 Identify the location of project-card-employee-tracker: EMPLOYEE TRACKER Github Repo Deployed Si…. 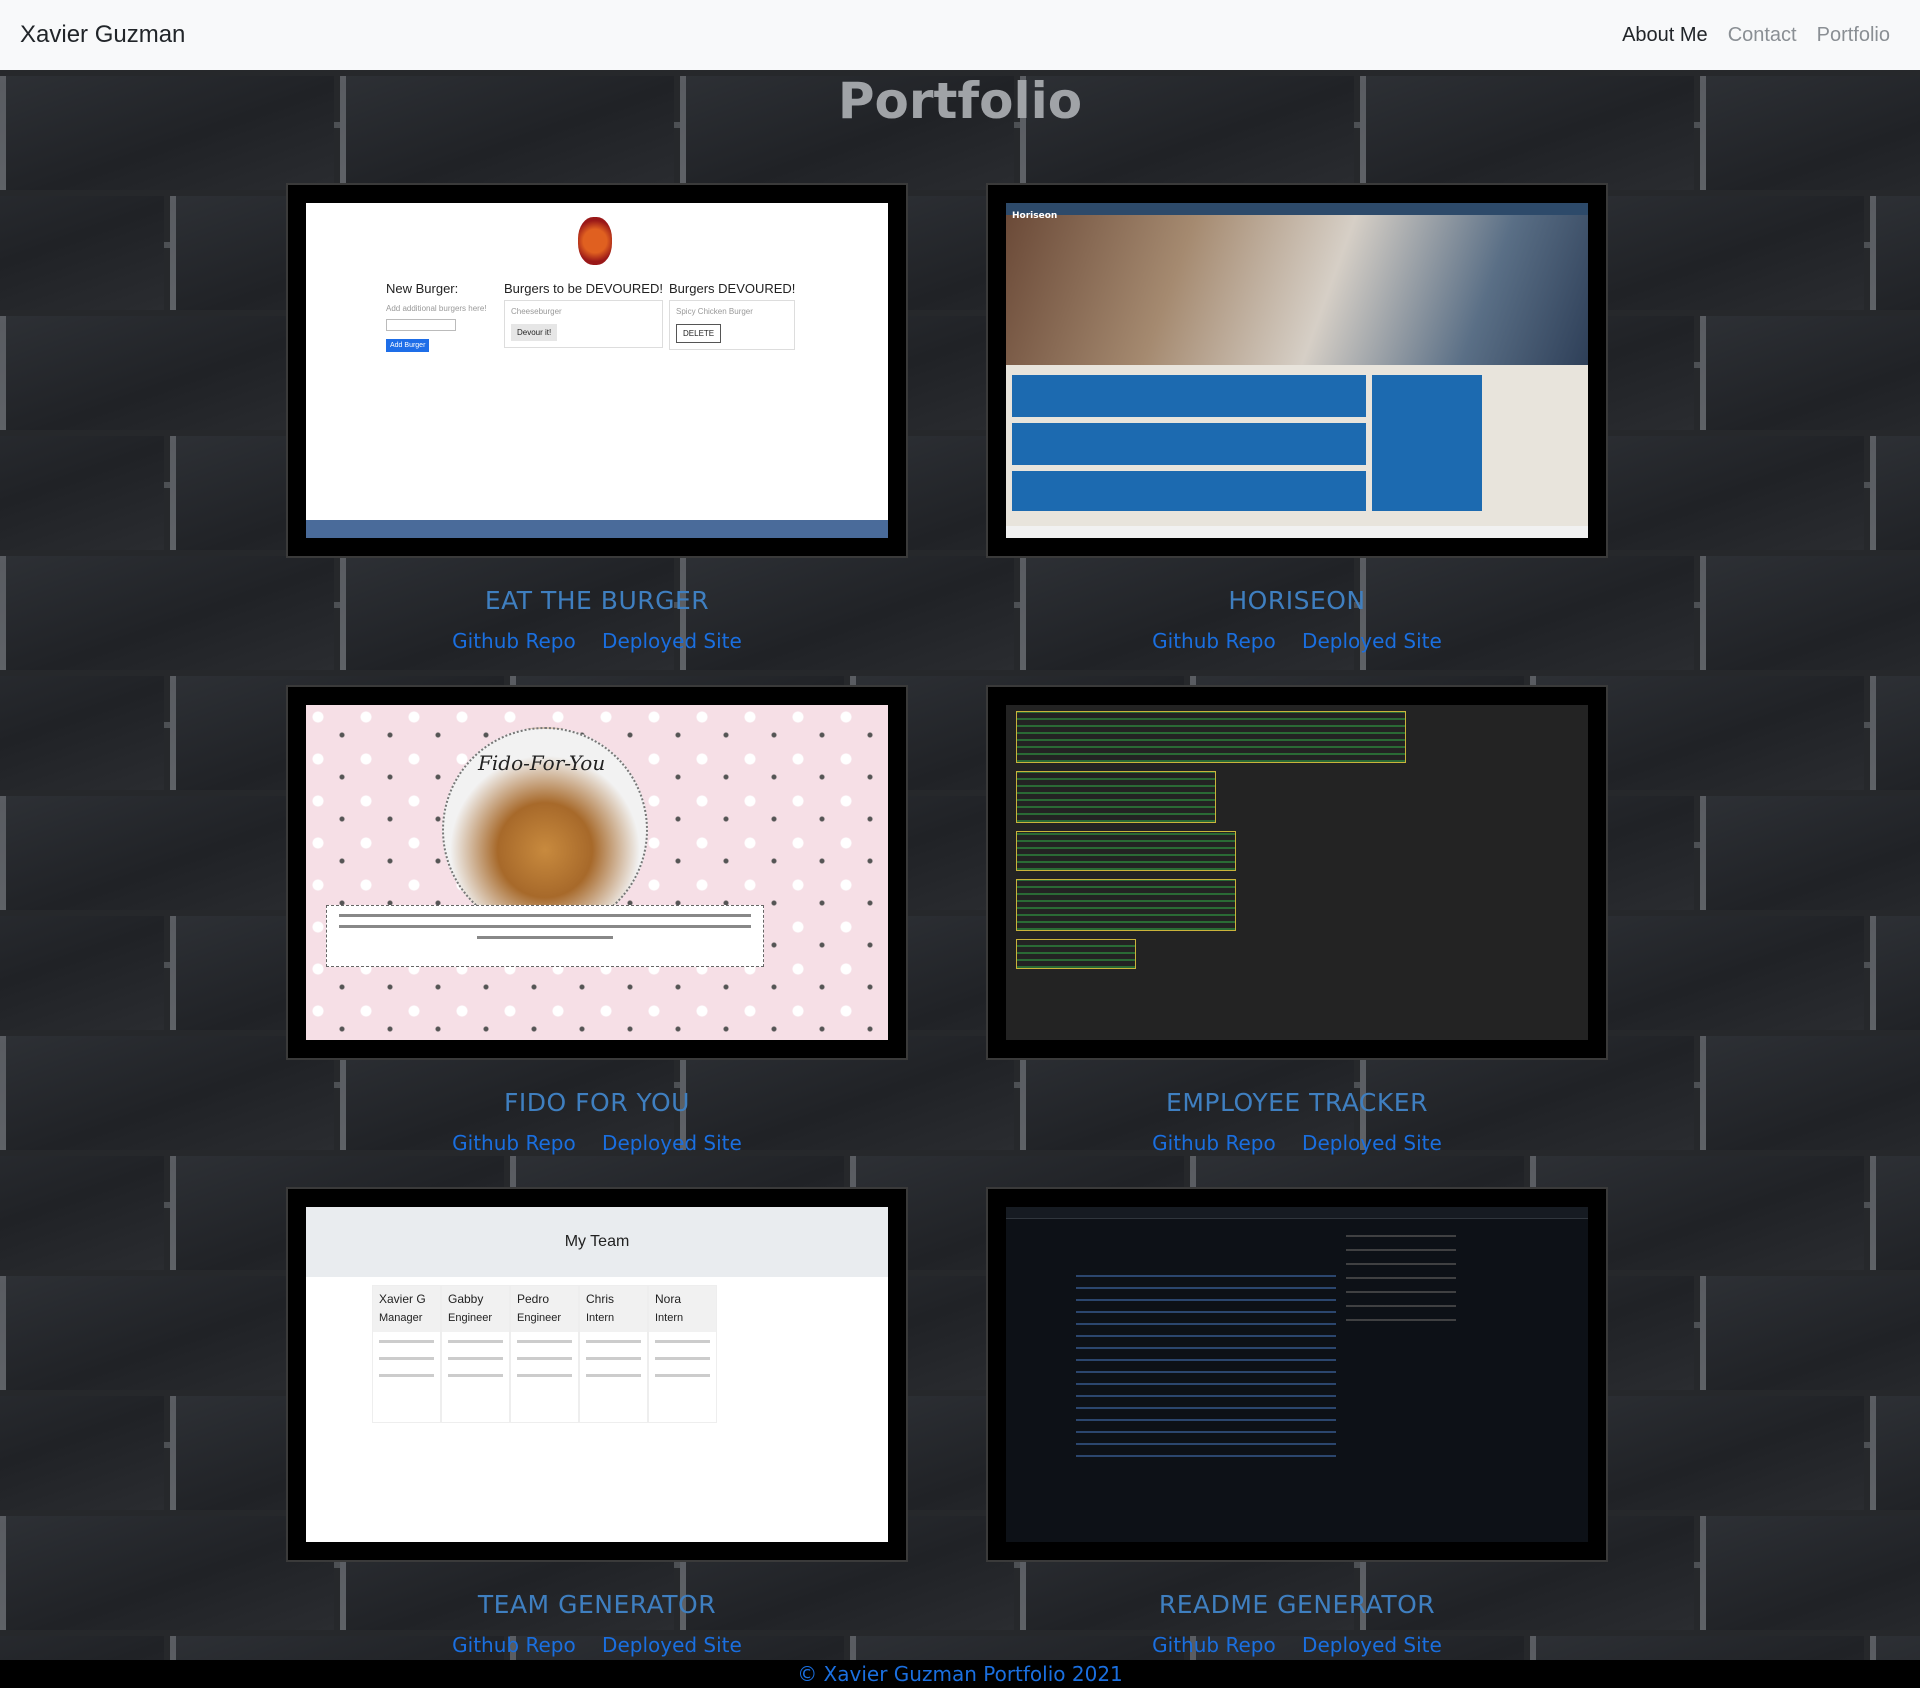
(1297, 920).